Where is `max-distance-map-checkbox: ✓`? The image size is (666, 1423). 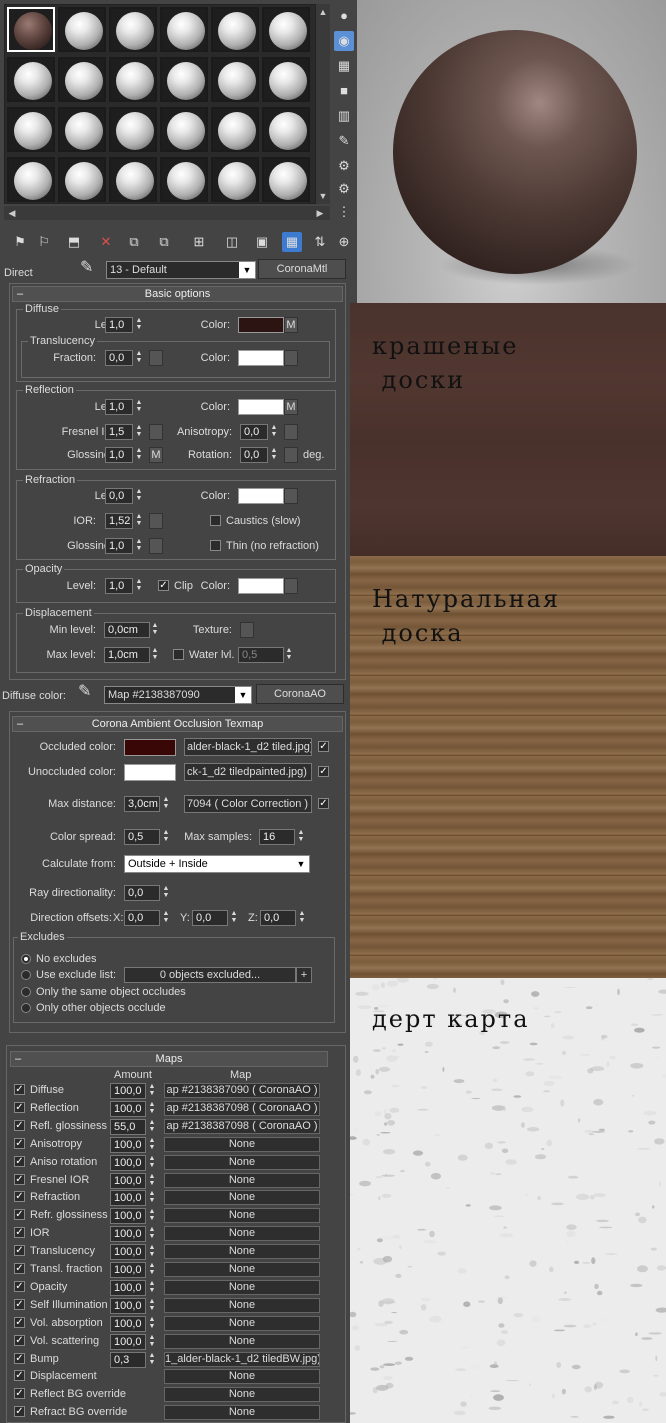 max-distance-map-checkbox: ✓ is located at coordinates (323, 803).